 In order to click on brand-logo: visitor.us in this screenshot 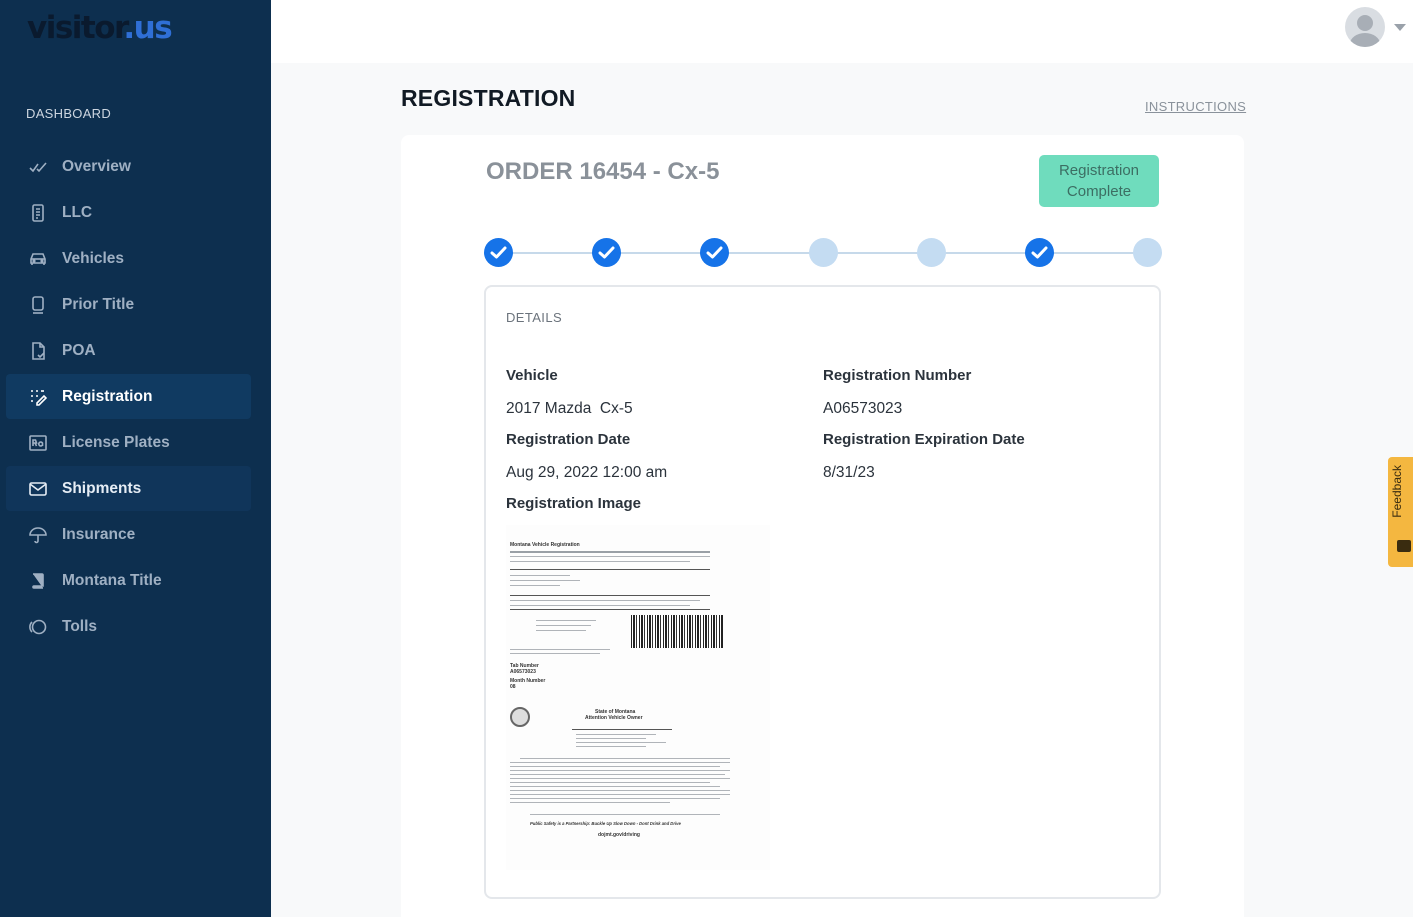, I will do `click(100, 28)`.